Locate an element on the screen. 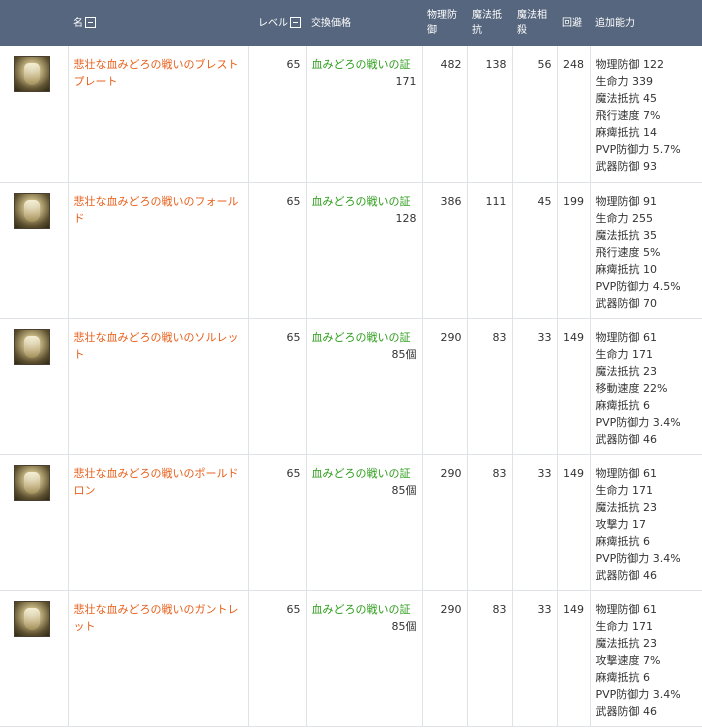  name-cell: 悲壮な血みどろの戦いのソルレット is located at coordinates (158, 386).